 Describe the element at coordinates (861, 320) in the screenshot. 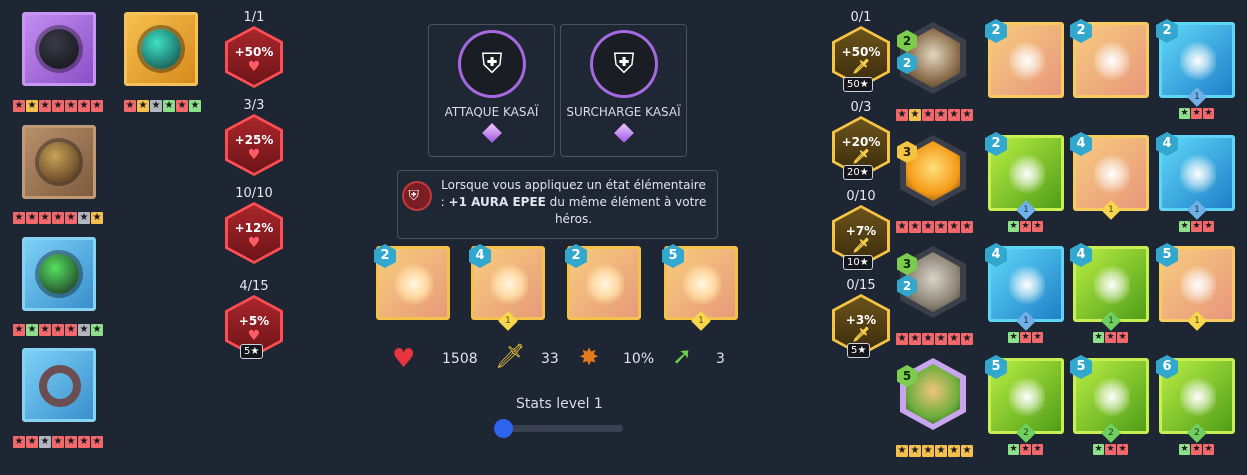

I see `attack-bonus-value: +3%` at that location.